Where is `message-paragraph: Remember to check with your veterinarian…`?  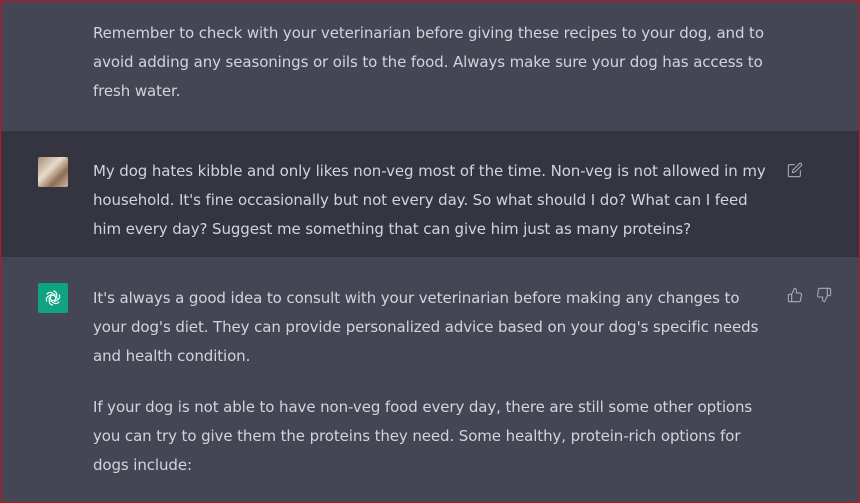 message-paragraph: Remember to check with your veterinarian… is located at coordinates (428, 62).